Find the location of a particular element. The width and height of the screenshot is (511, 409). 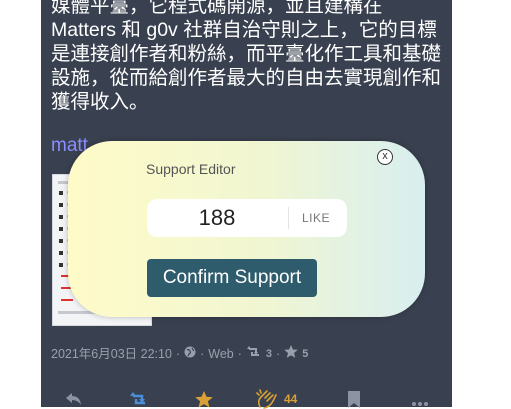

status-meta: 2021年6月03日 22:10 · · Web · 3 · 5 is located at coordinates (180, 353).